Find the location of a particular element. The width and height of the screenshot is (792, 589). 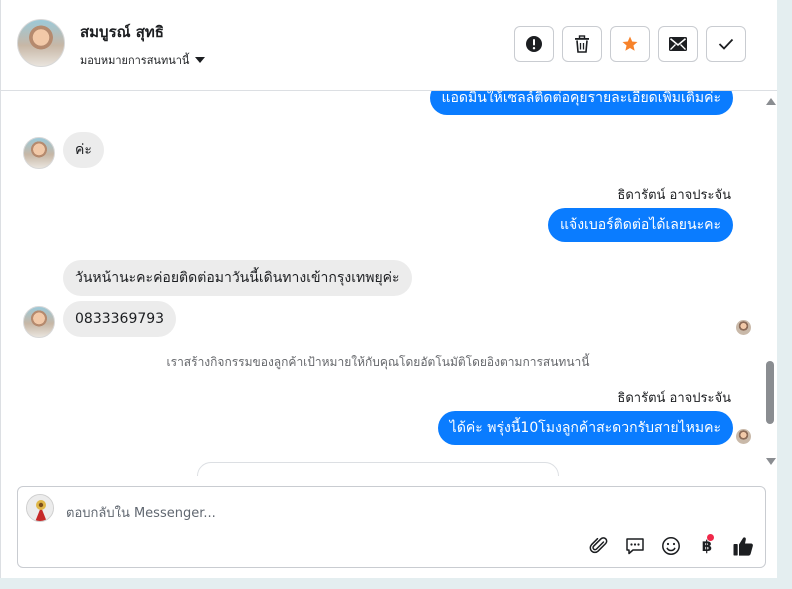

check-icon is located at coordinates (726, 44).